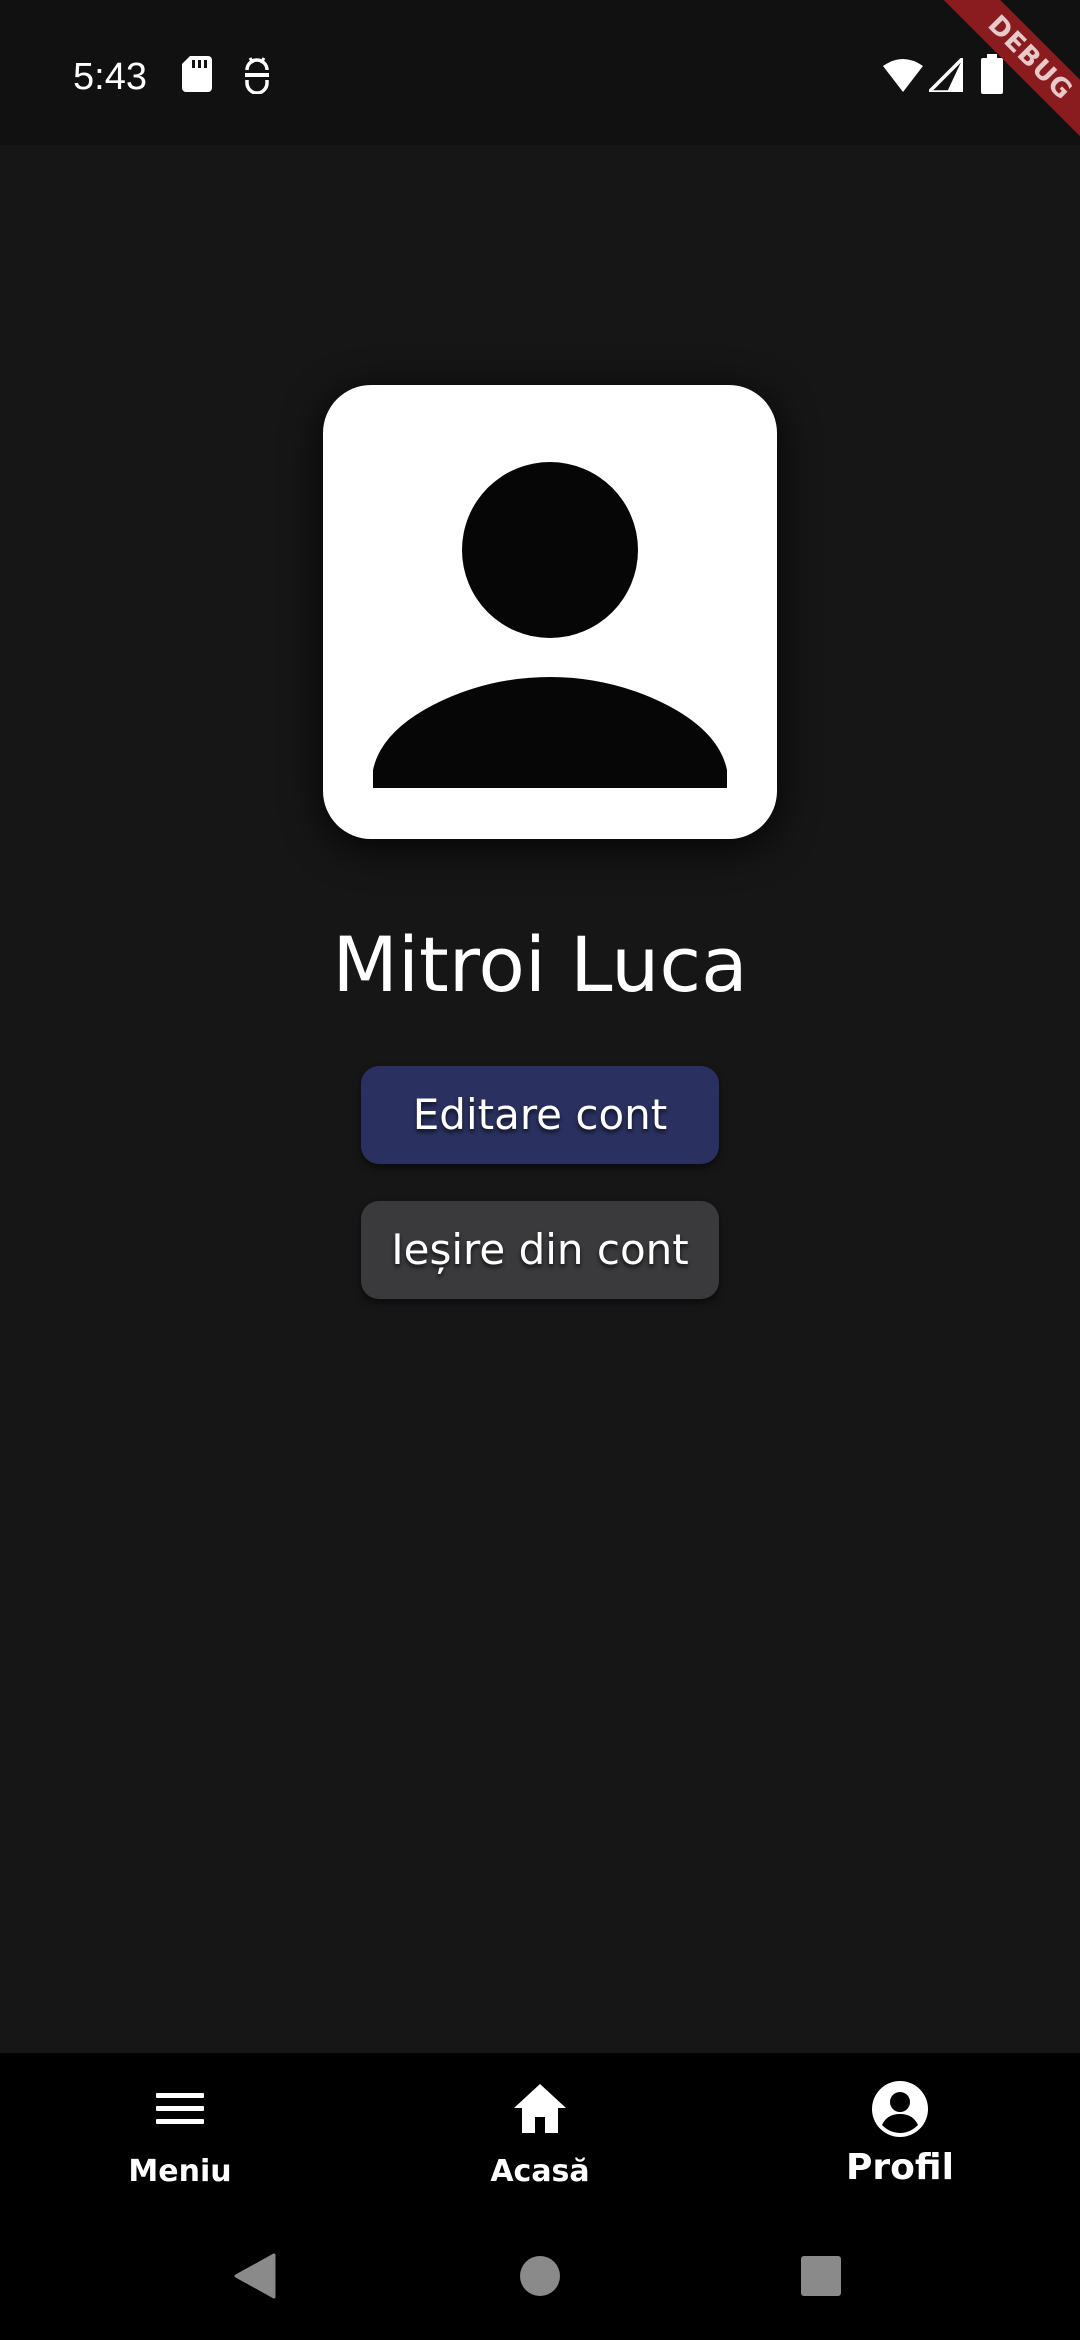 Image resolution: width=1080 pixels, height=2340 pixels. What do you see at coordinates (540, 80) in the screenshot?
I see `status-bar: 5:43 DEBUG` at bounding box center [540, 80].